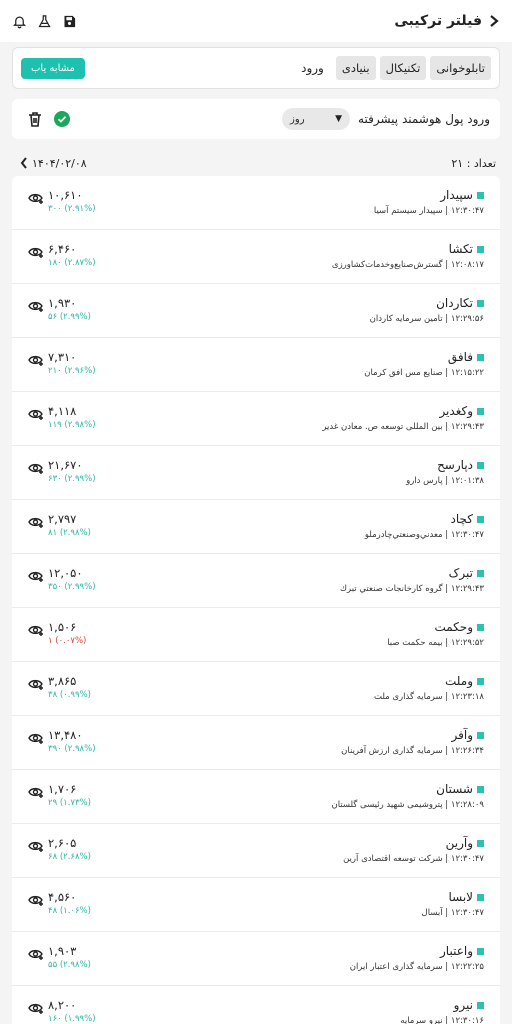 The height and width of the screenshot is (1024, 512). I want to click on bell-icon, so click(19, 21).